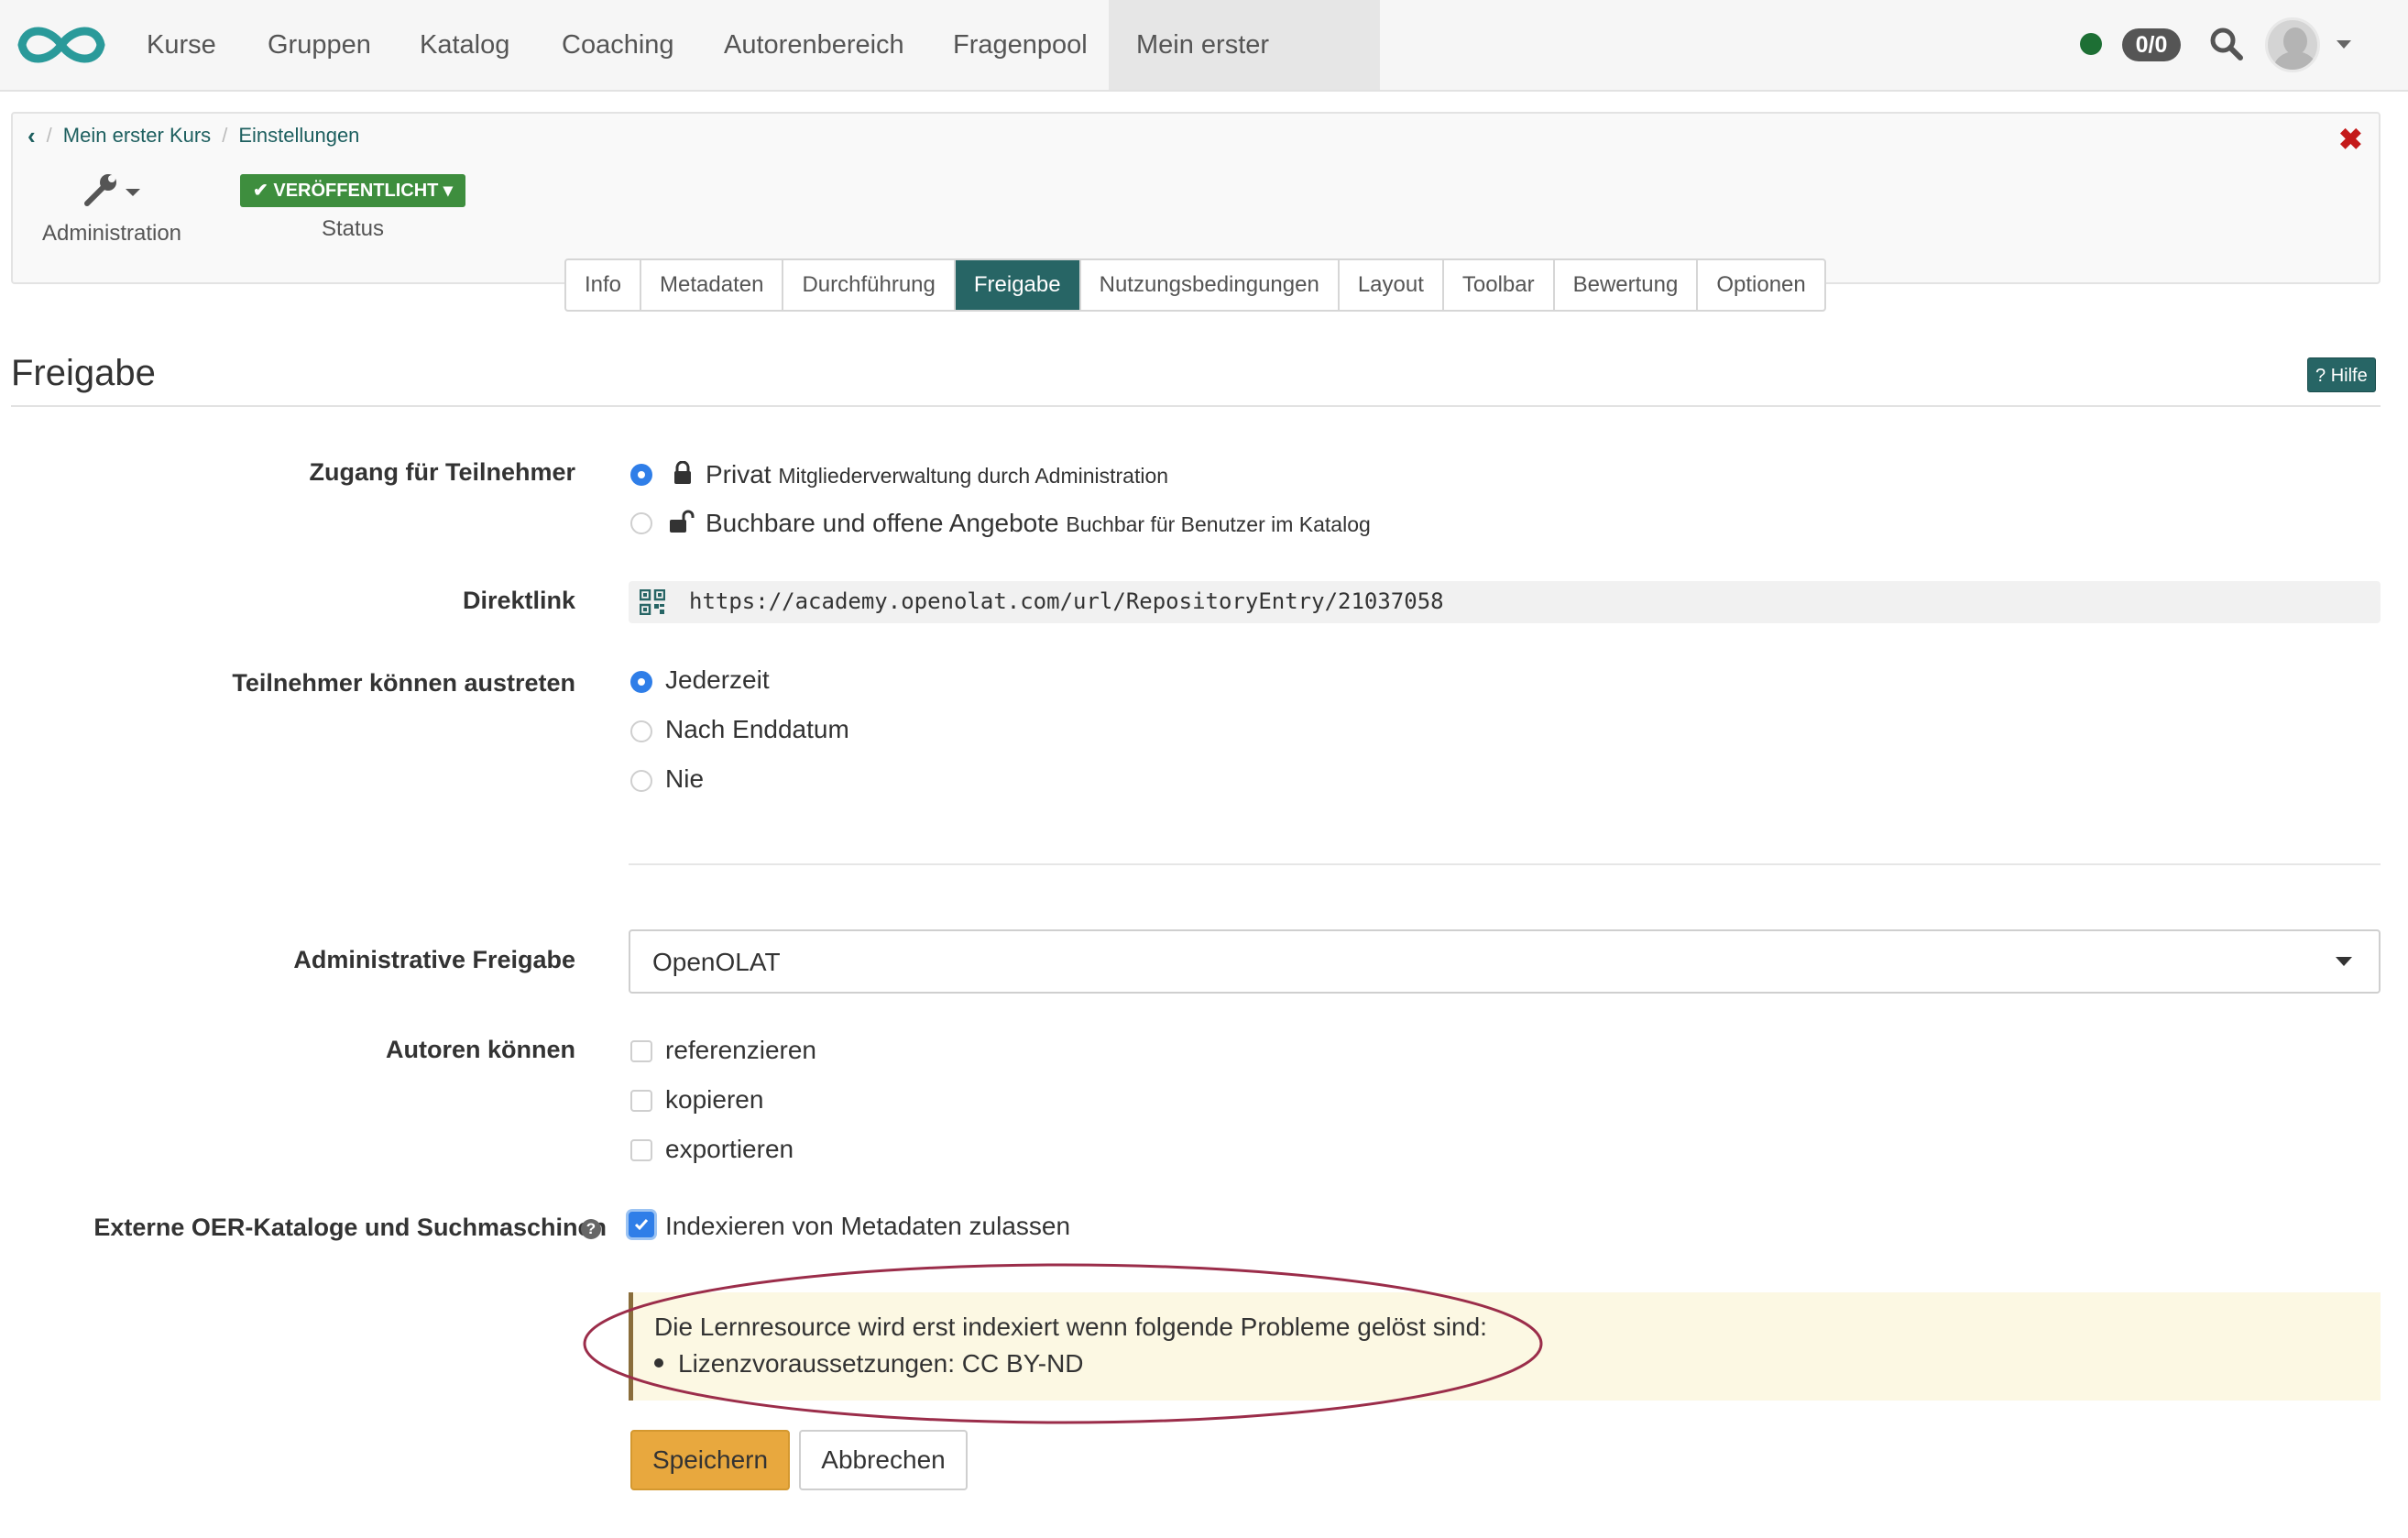  I want to click on option-buchbar-title: Buchbare und offene Angebote, so click(883, 523).